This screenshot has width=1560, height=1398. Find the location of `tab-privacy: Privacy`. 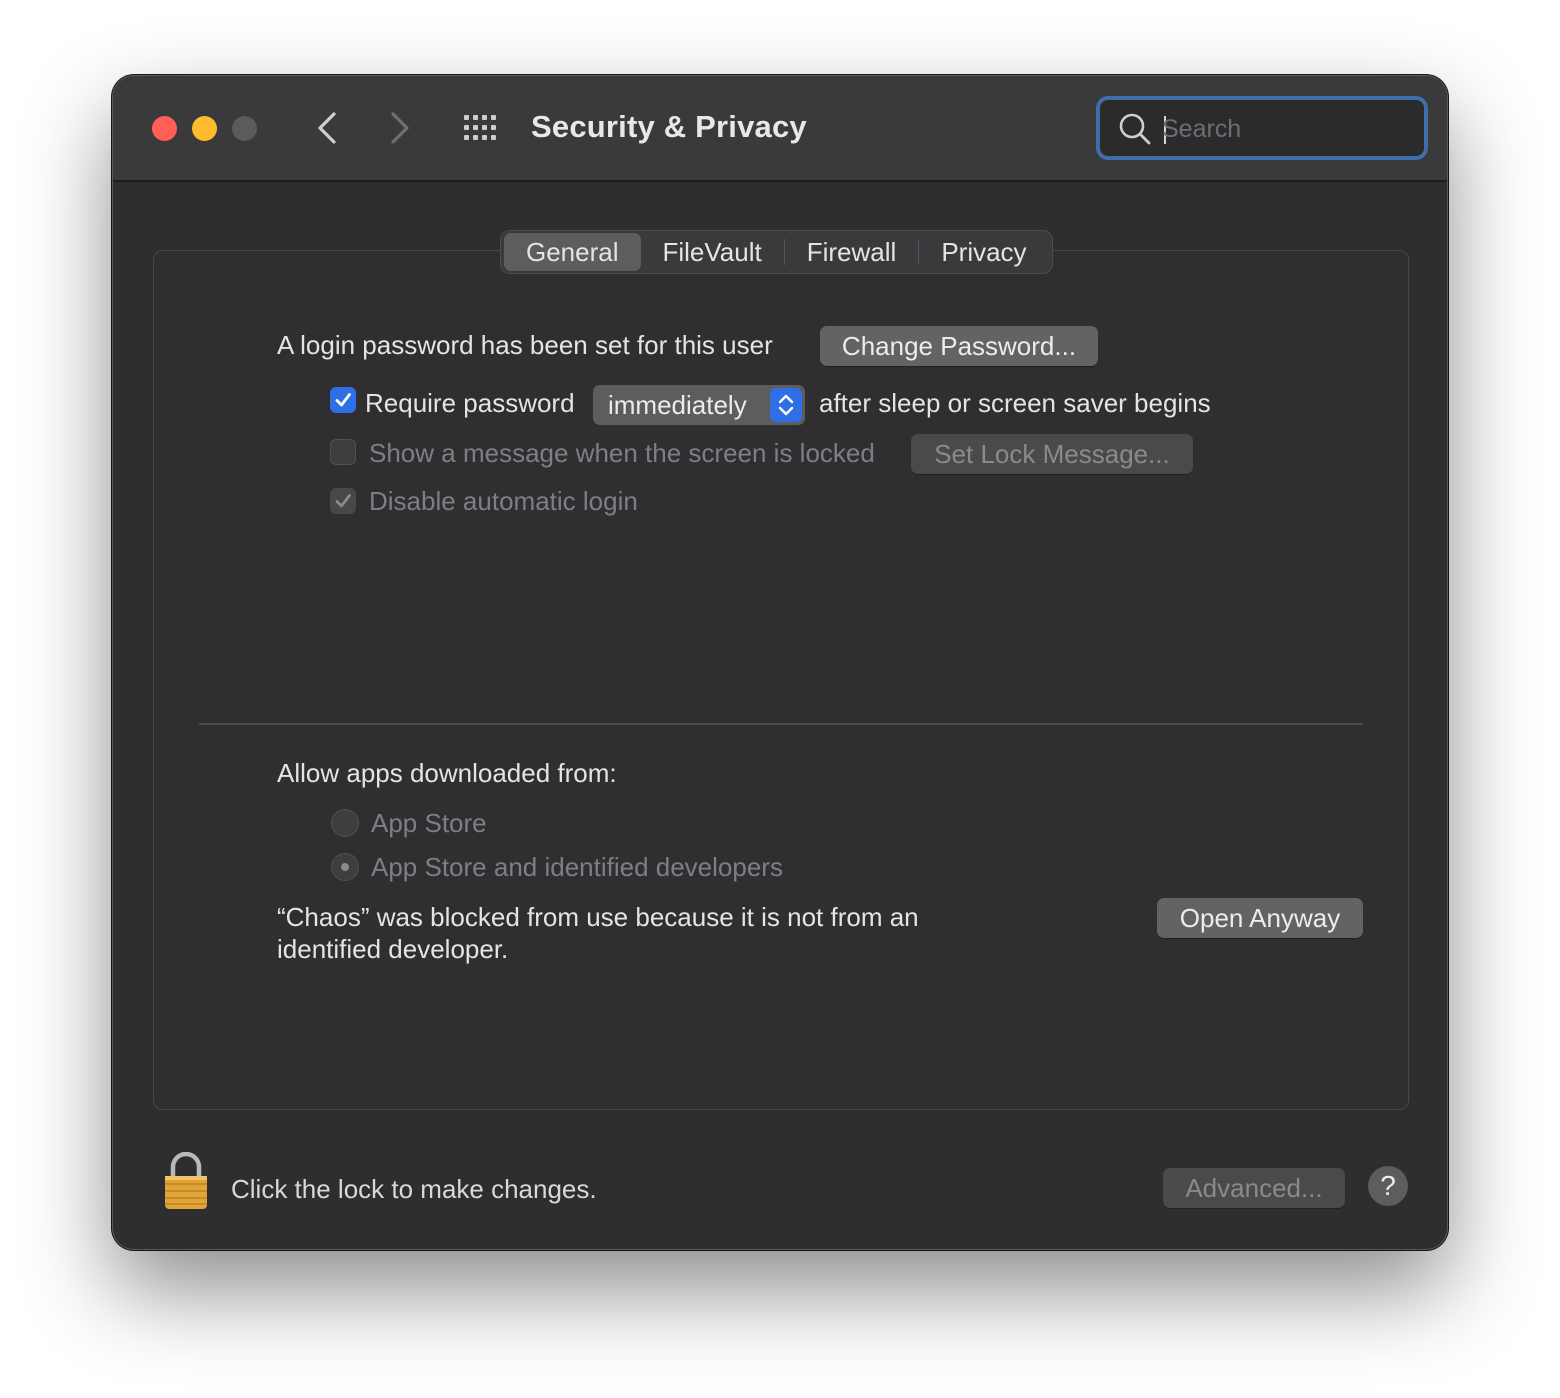

tab-privacy: Privacy is located at coordinates (983, 252).